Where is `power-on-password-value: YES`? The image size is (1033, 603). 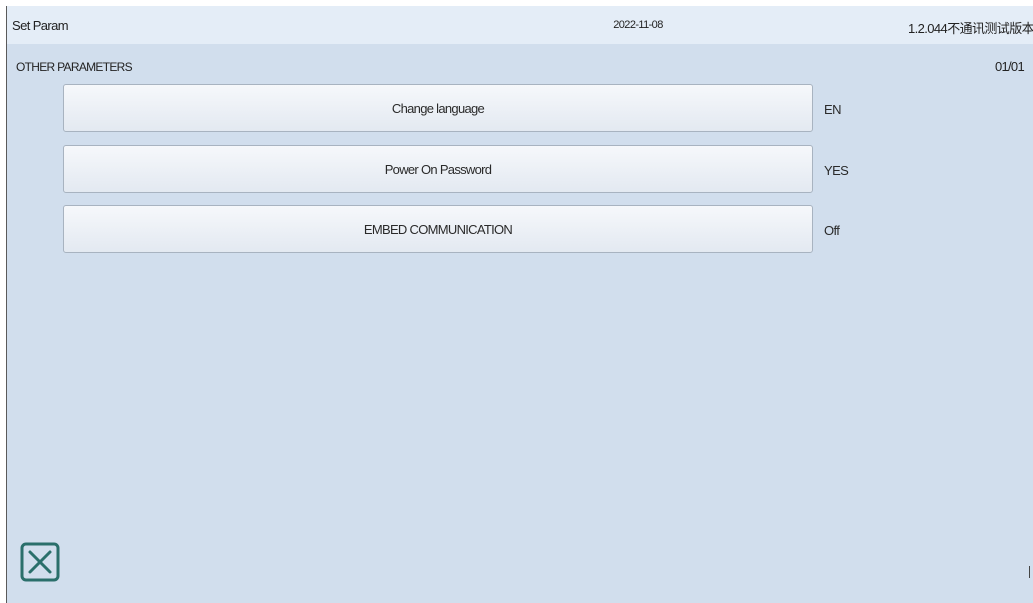 power-on-password-value: YES is located at coordinates (836, 170).